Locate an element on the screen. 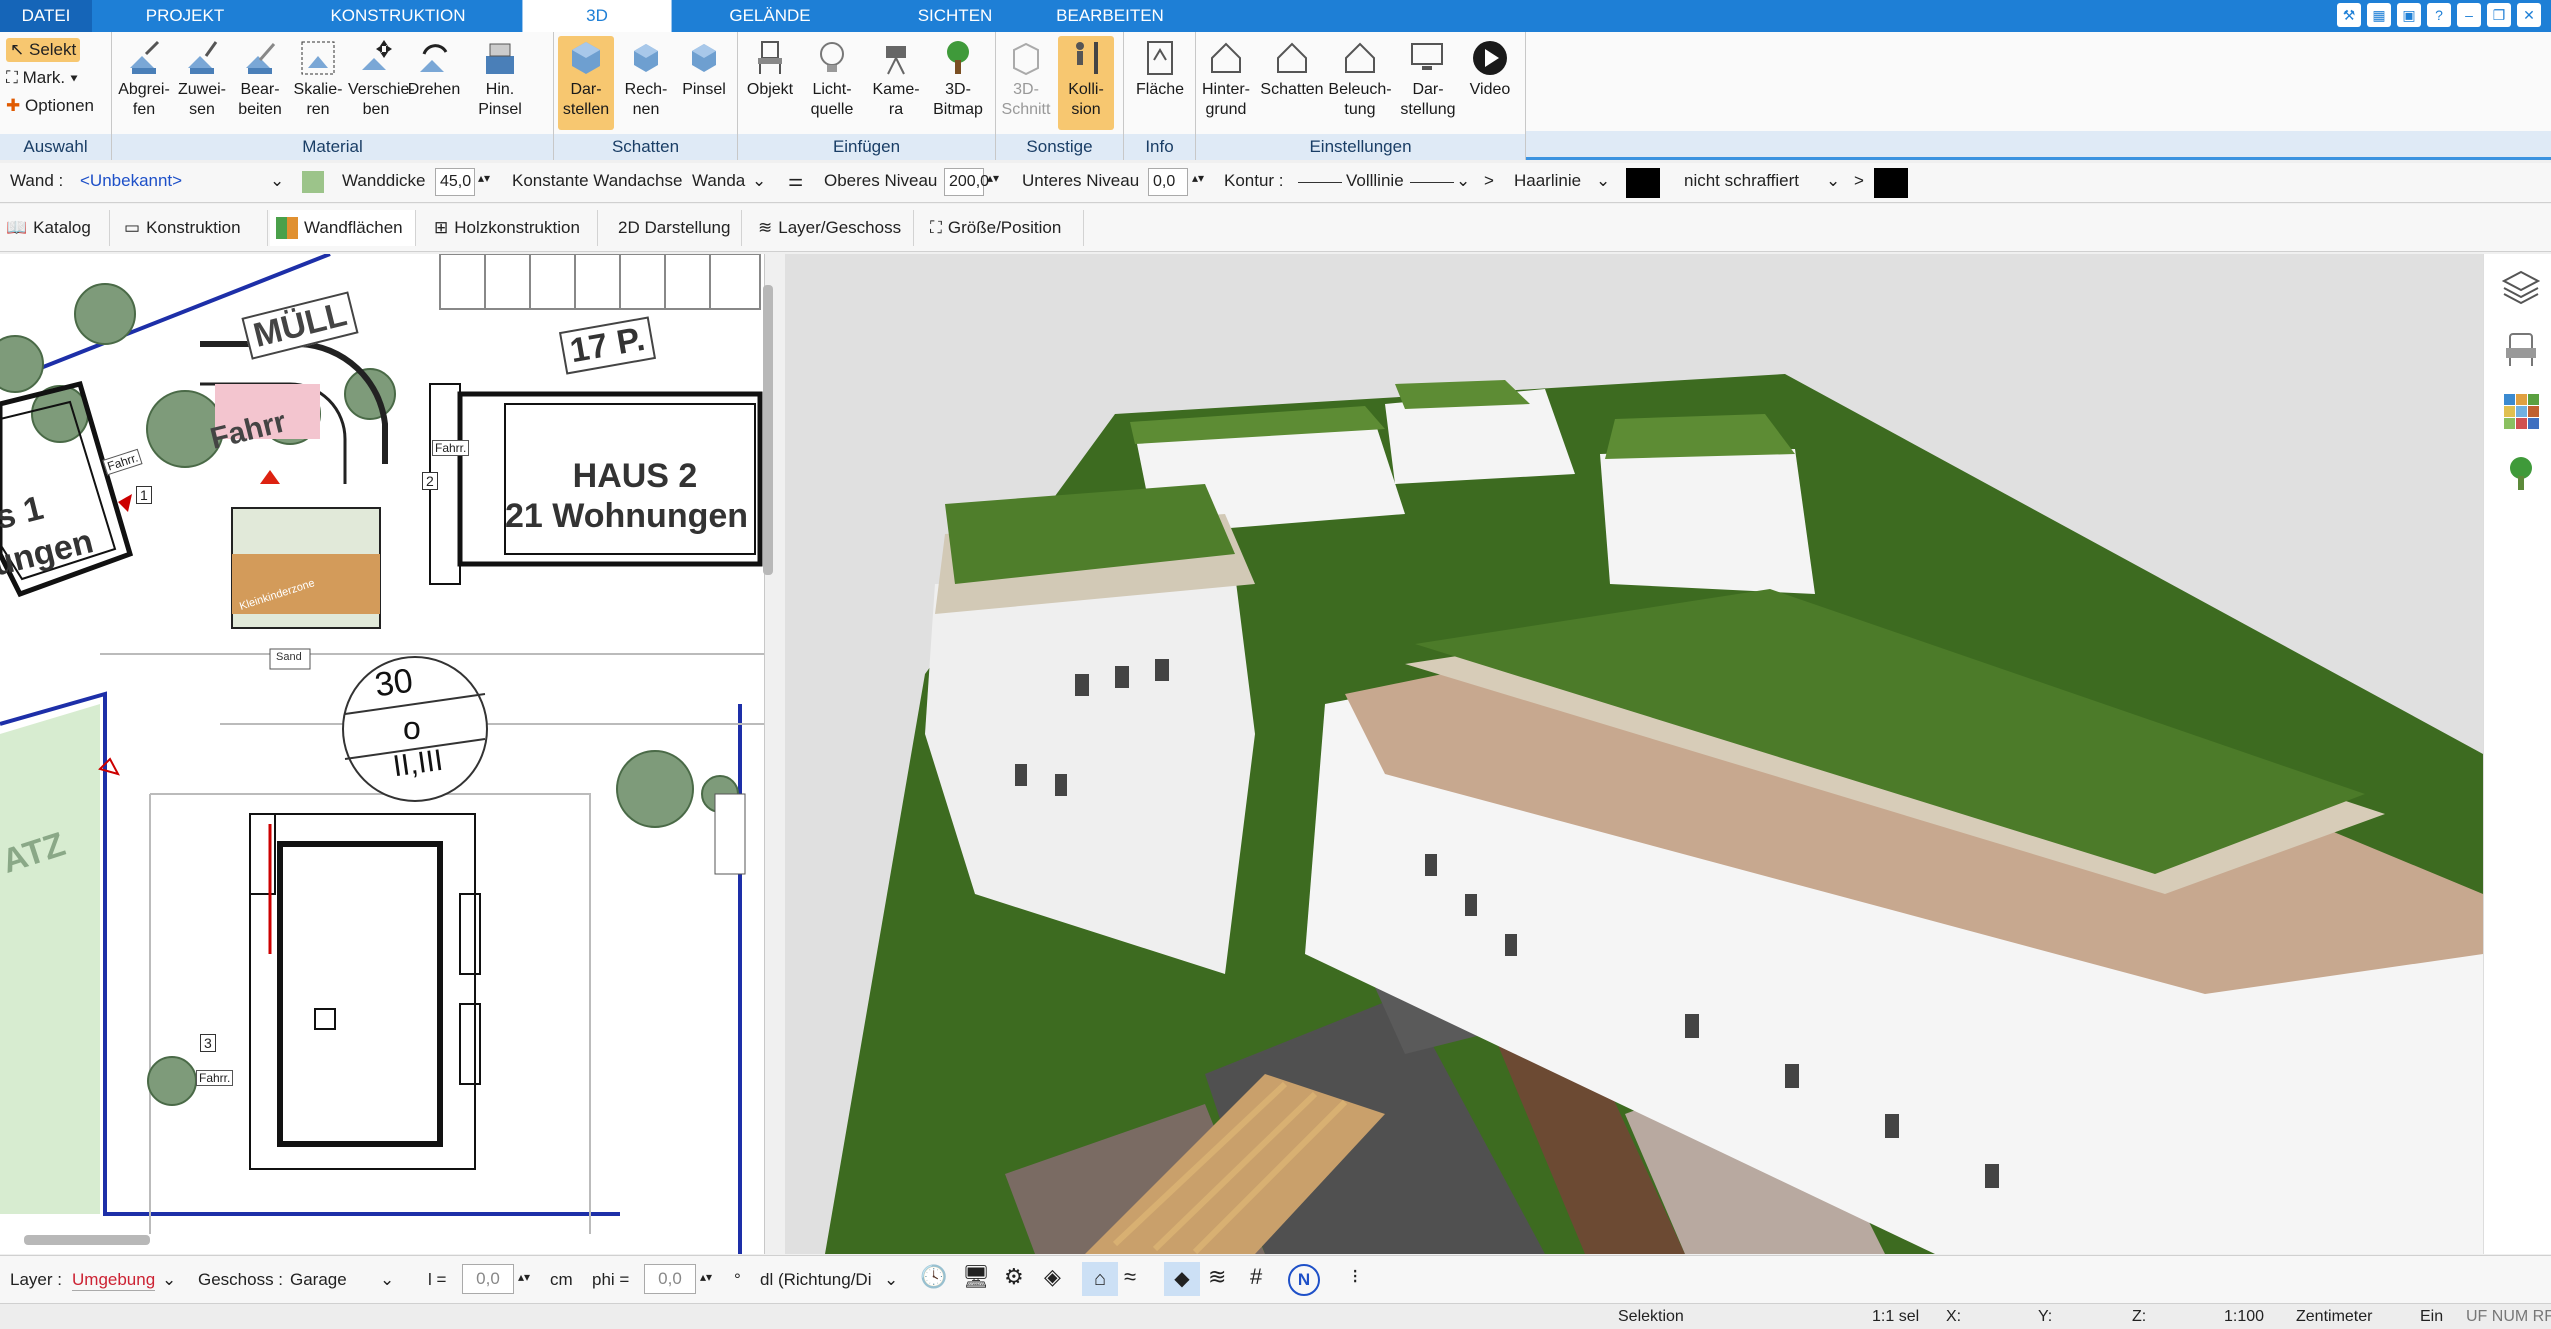 The height and width of the screenshot is (1329, 2551). schraffur-select: nicht schraffiert is located at coordinates (1741, 181).